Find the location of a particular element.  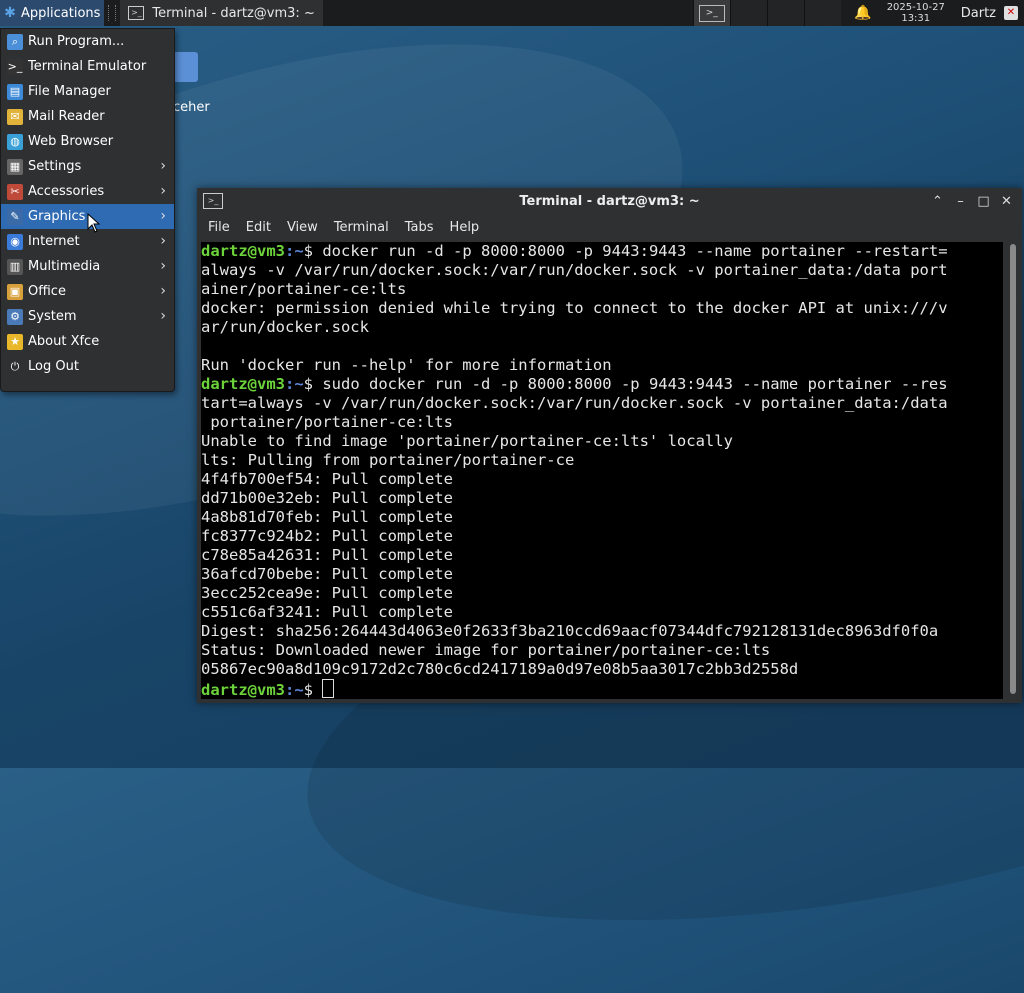

scrollbar-thumb is located at coordinates (1013, 469).